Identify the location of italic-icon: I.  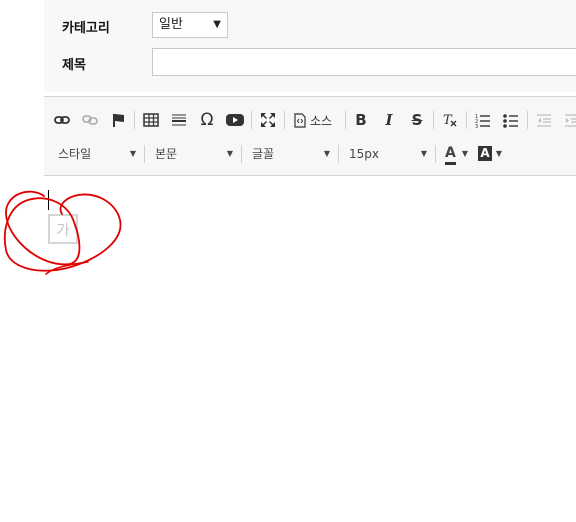
(389, 120).